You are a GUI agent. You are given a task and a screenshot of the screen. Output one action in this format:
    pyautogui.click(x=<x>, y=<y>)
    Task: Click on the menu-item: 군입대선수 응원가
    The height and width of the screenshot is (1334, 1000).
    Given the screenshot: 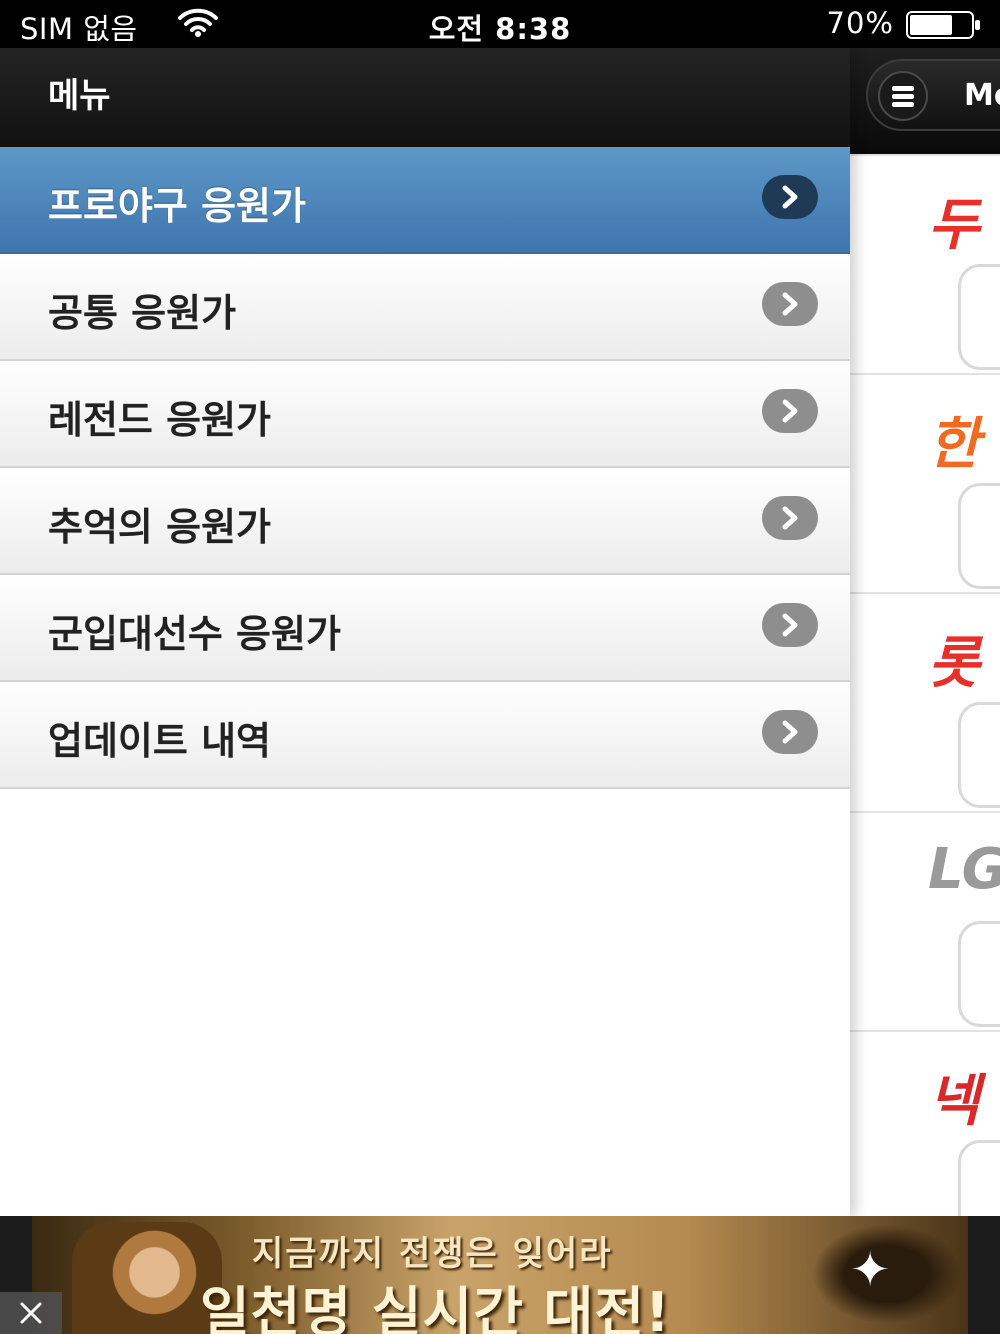 What is the action you would take?
    pyautogui.click(x=425, y=628)
    